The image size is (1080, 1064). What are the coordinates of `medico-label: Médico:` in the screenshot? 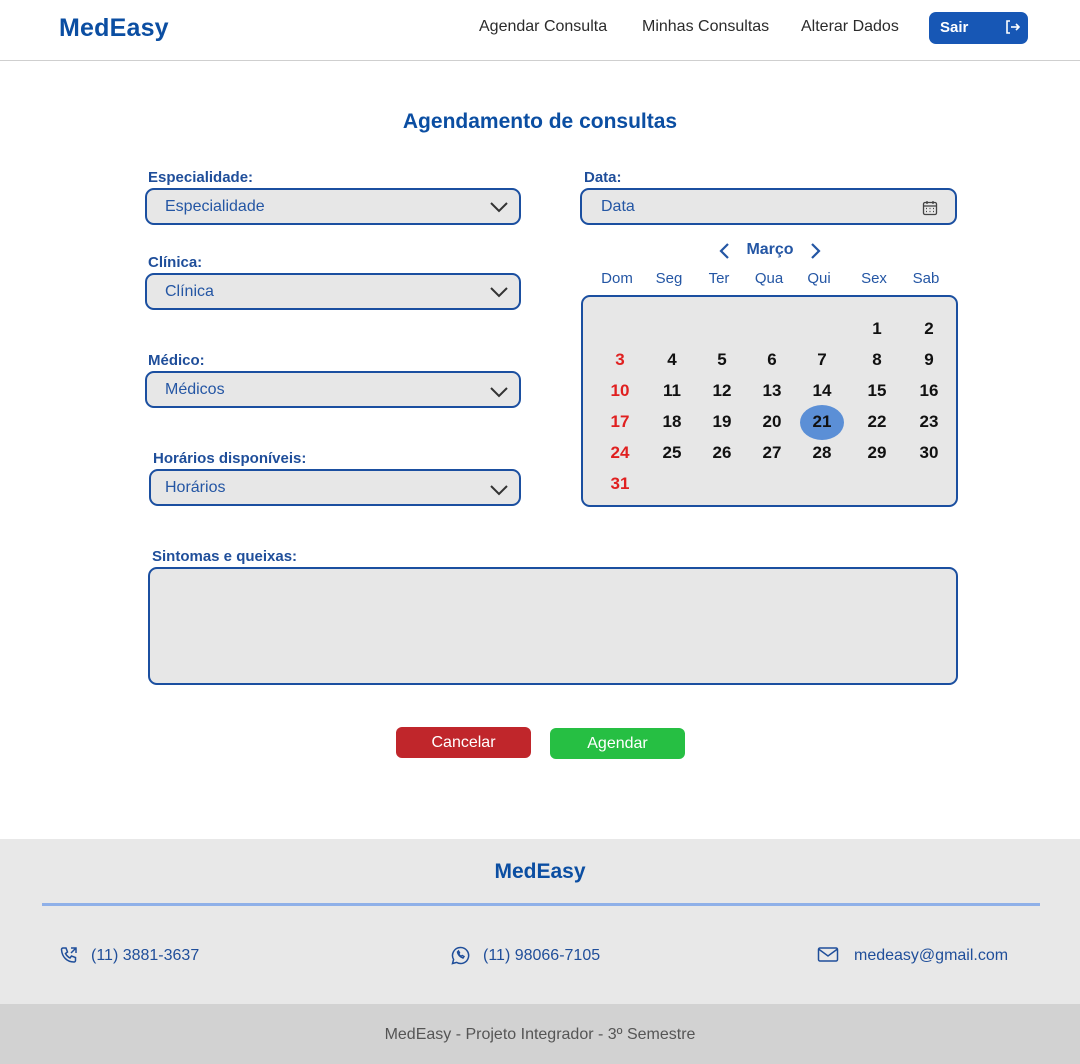 It's located at (176, 360).